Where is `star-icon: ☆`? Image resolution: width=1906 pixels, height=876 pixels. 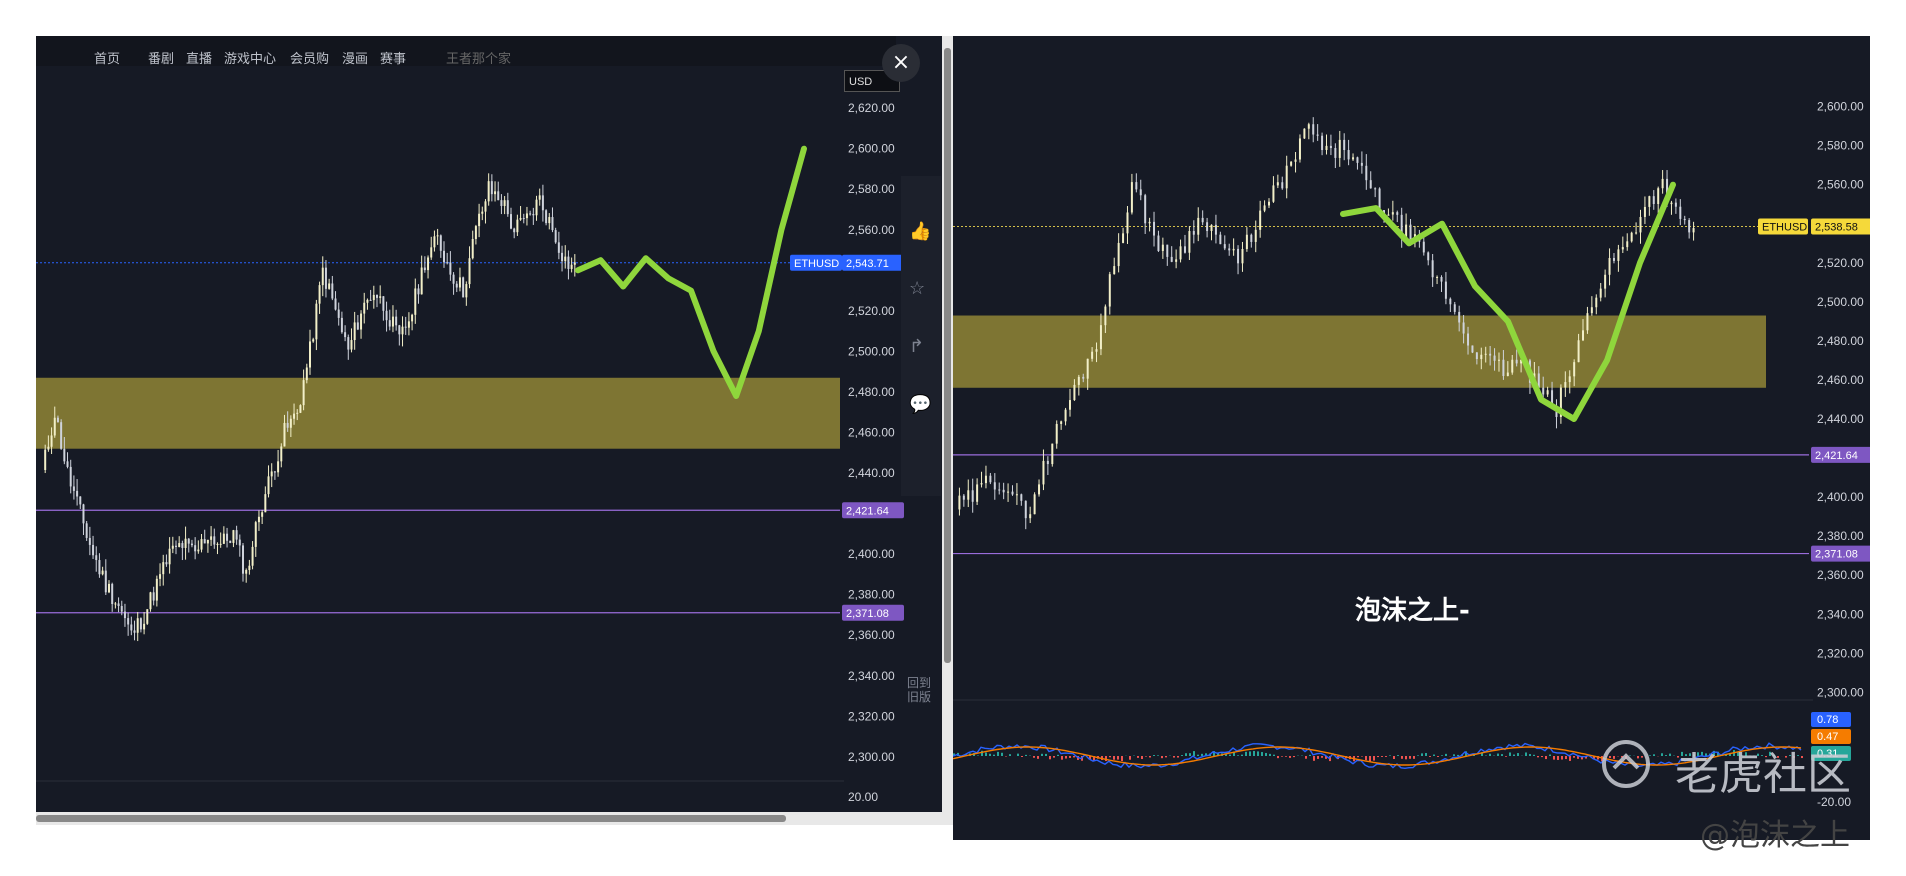
star-icon: ☆ is located at coordinates (917, 288).